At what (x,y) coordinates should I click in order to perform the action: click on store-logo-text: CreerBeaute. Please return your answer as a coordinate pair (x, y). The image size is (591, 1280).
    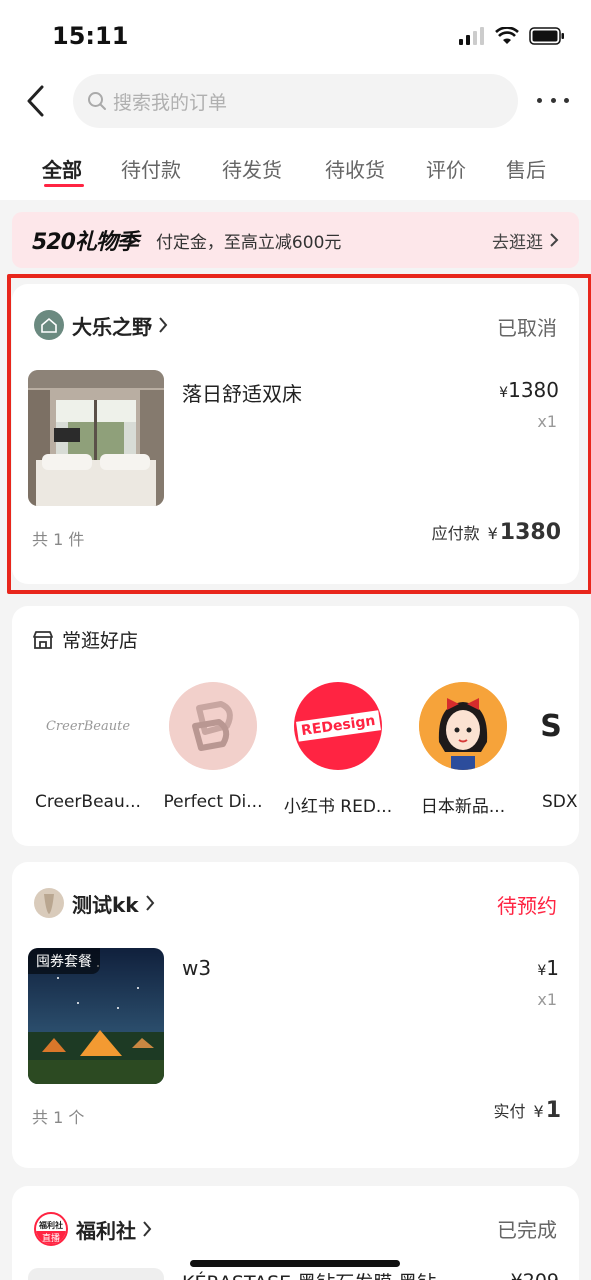
    Looking at the image, I should click on (88, 726).